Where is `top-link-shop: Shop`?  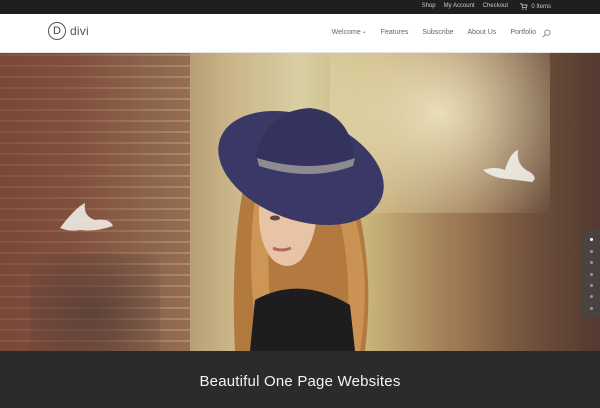 top-link-shop: Shop is located at coordinates (429, 6).